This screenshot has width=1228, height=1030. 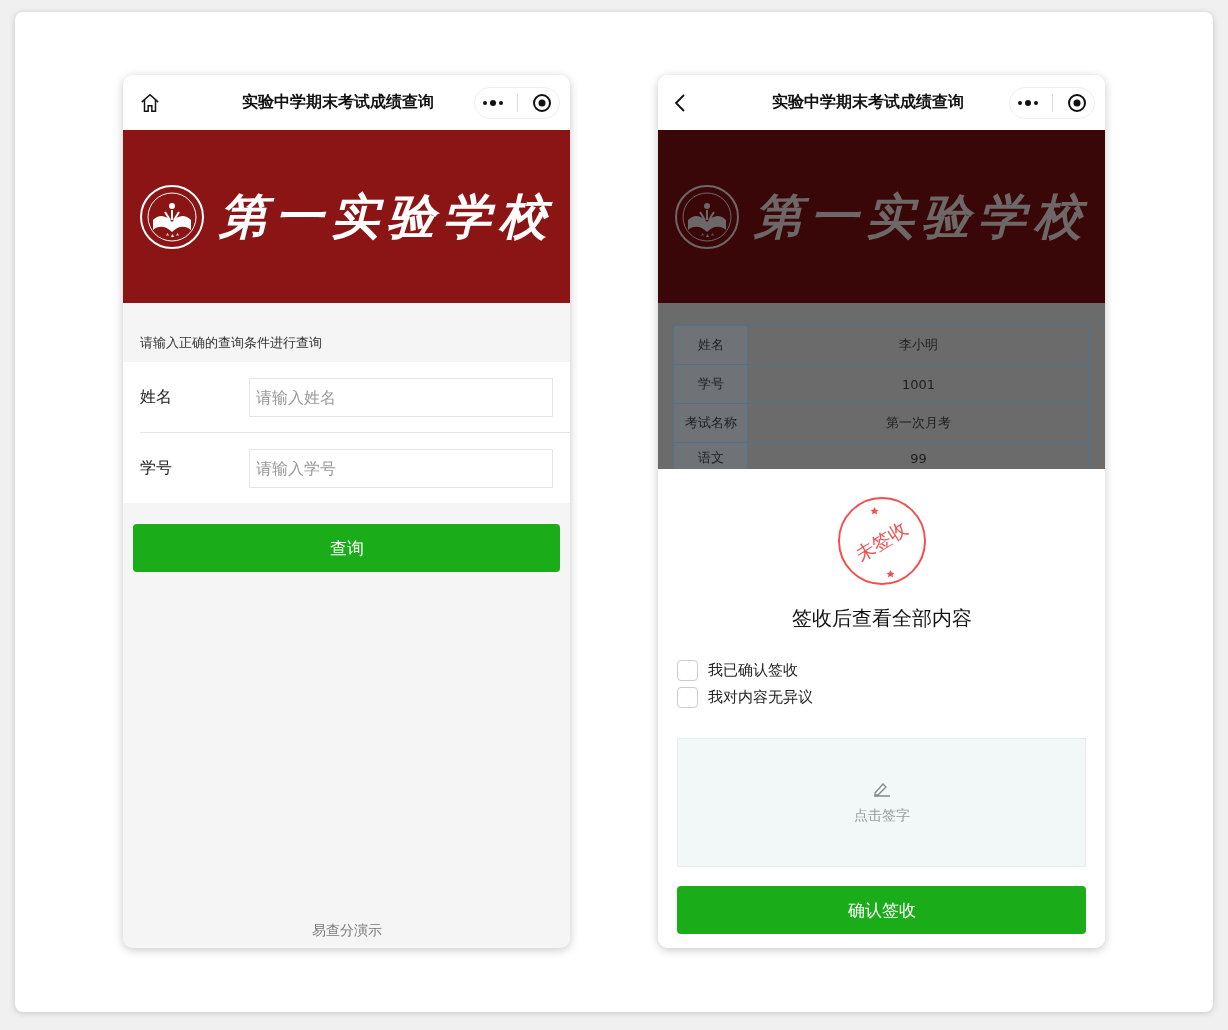 What do you see at coordinates (156, 397) in the screenshot?
I see `field-label: 姓名` at bounding box center [156, 397].